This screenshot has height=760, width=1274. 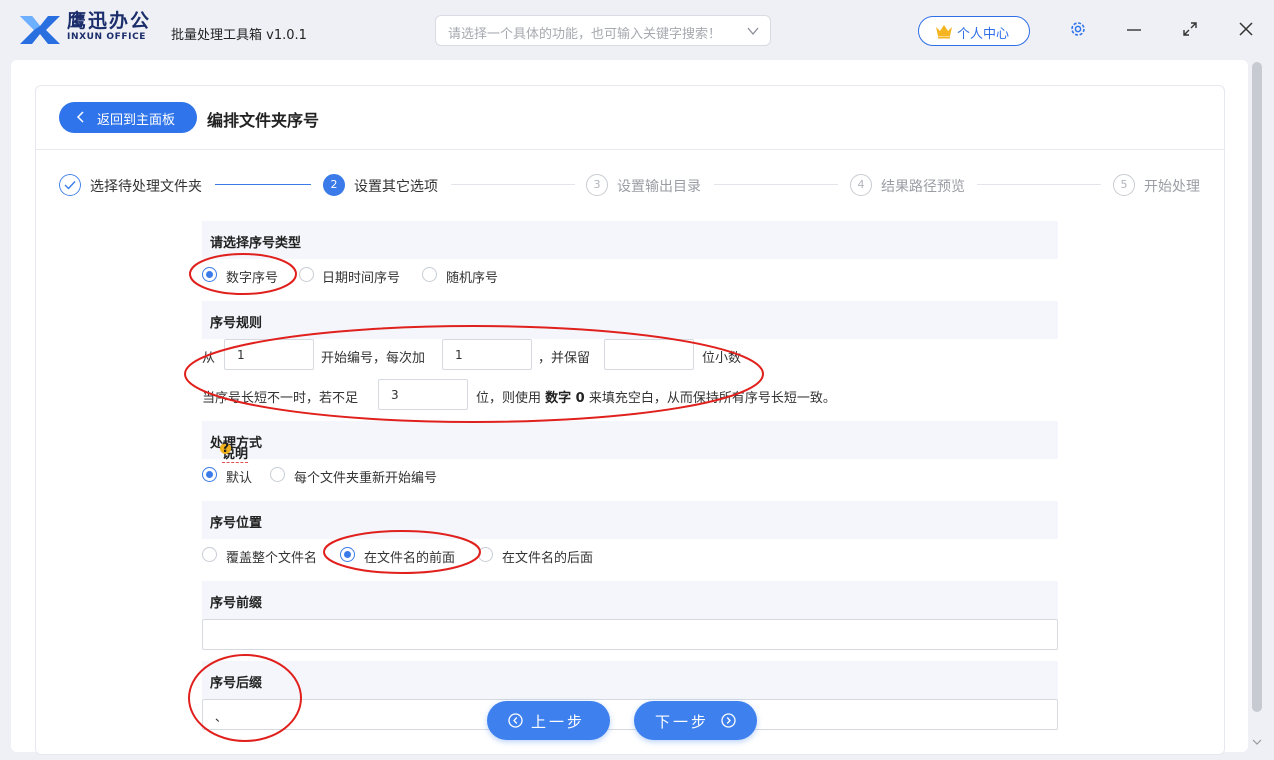 What do you see at coordinates (630, 442) in the screenshot?
I see `section-mode-header: 处理方式 说明?` at bounding box center [630, 442].